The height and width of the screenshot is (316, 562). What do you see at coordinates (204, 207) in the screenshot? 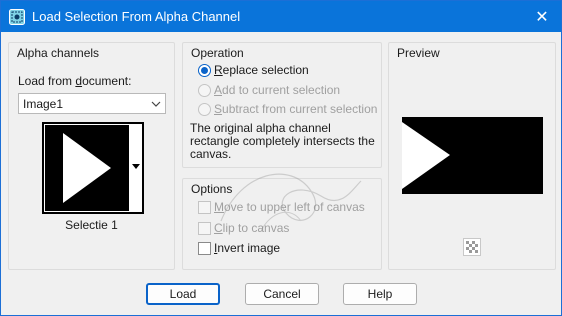
I see `move-to-upper-left-checkbox` at bounding box center [204, 207].